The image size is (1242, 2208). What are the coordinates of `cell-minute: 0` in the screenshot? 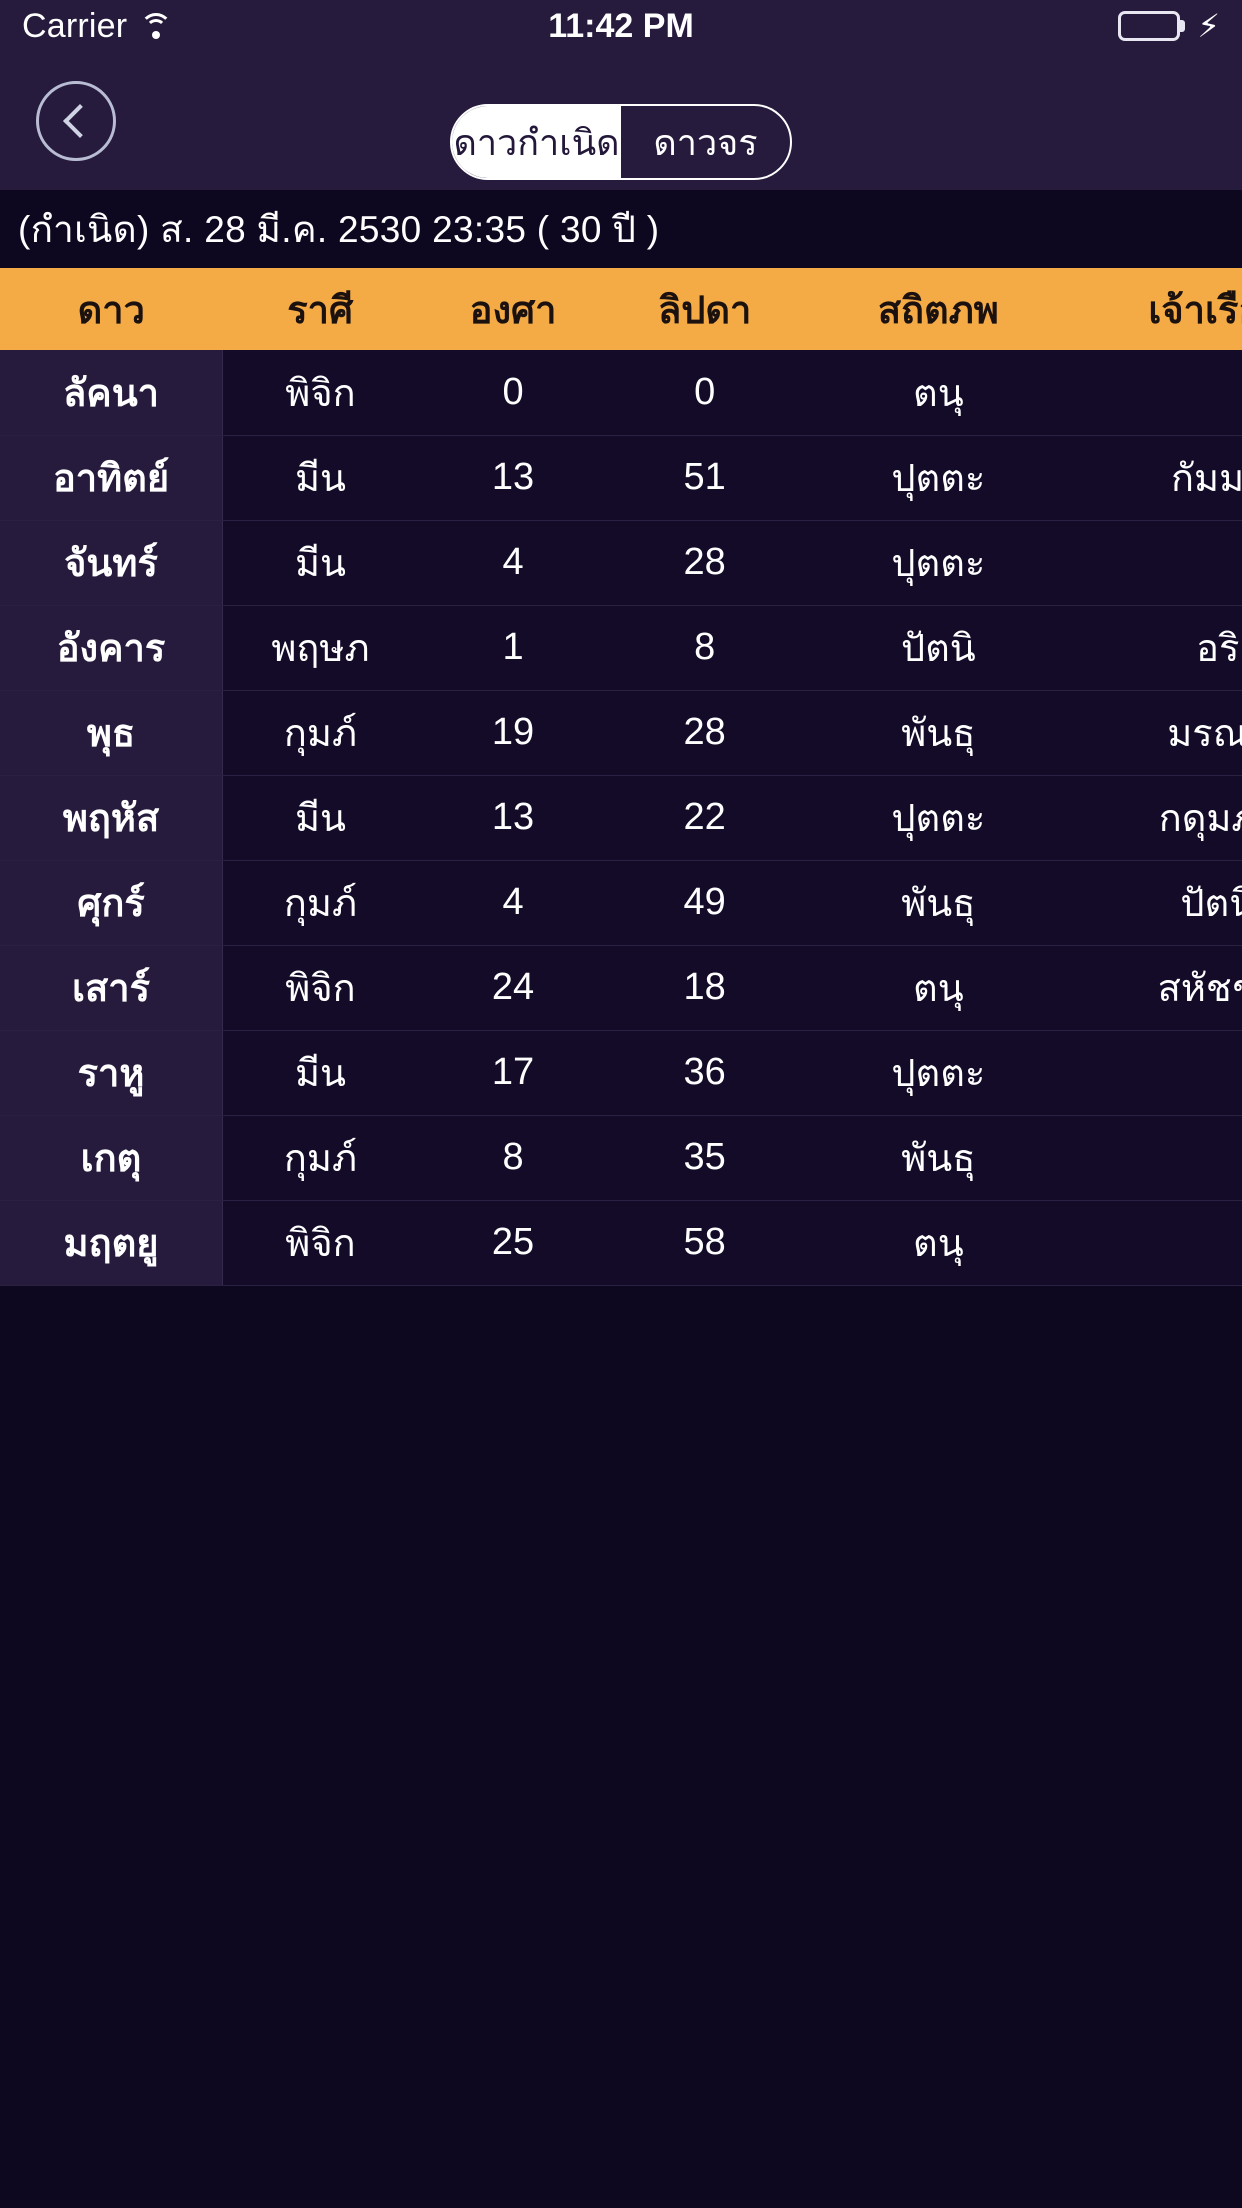 It's located at (705, 393).